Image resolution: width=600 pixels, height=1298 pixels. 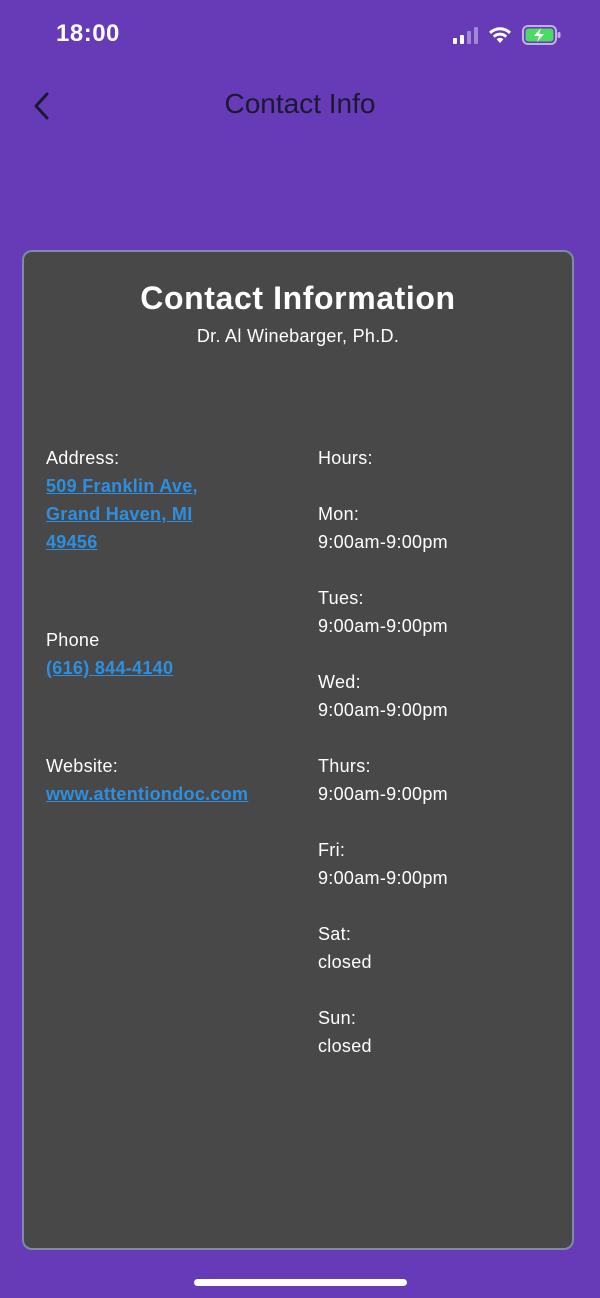 I want to click on status-bar: 18:00, so click(x=300, y=35).